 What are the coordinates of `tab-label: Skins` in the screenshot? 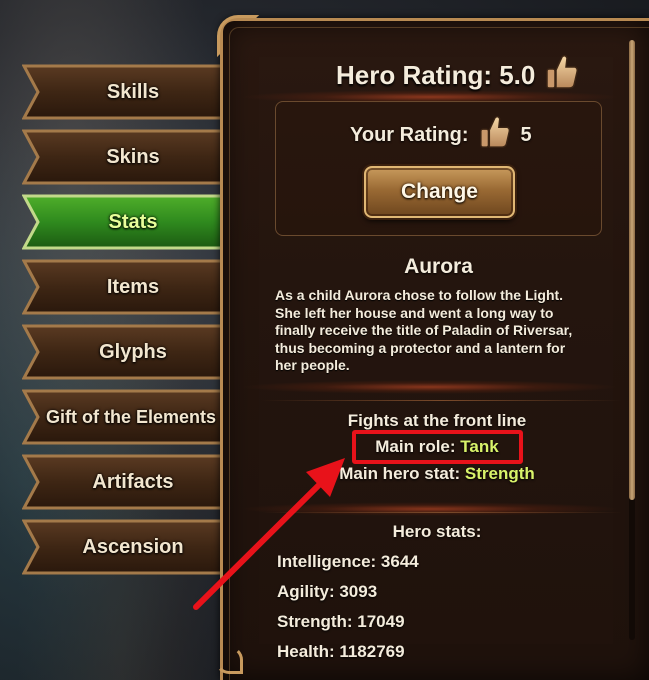 It's located at (133, 156).